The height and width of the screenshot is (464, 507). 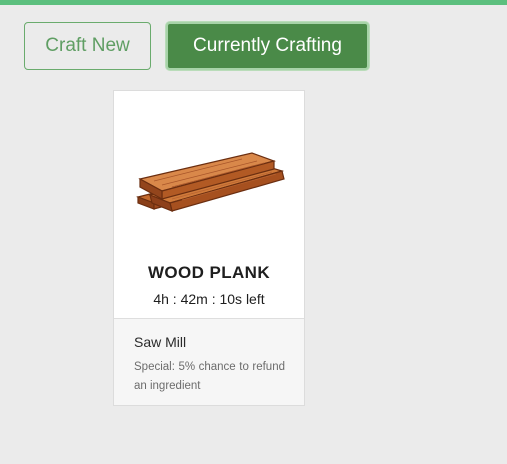 I want to click on building-name: Saw Mill, so click(x=160, y=342).